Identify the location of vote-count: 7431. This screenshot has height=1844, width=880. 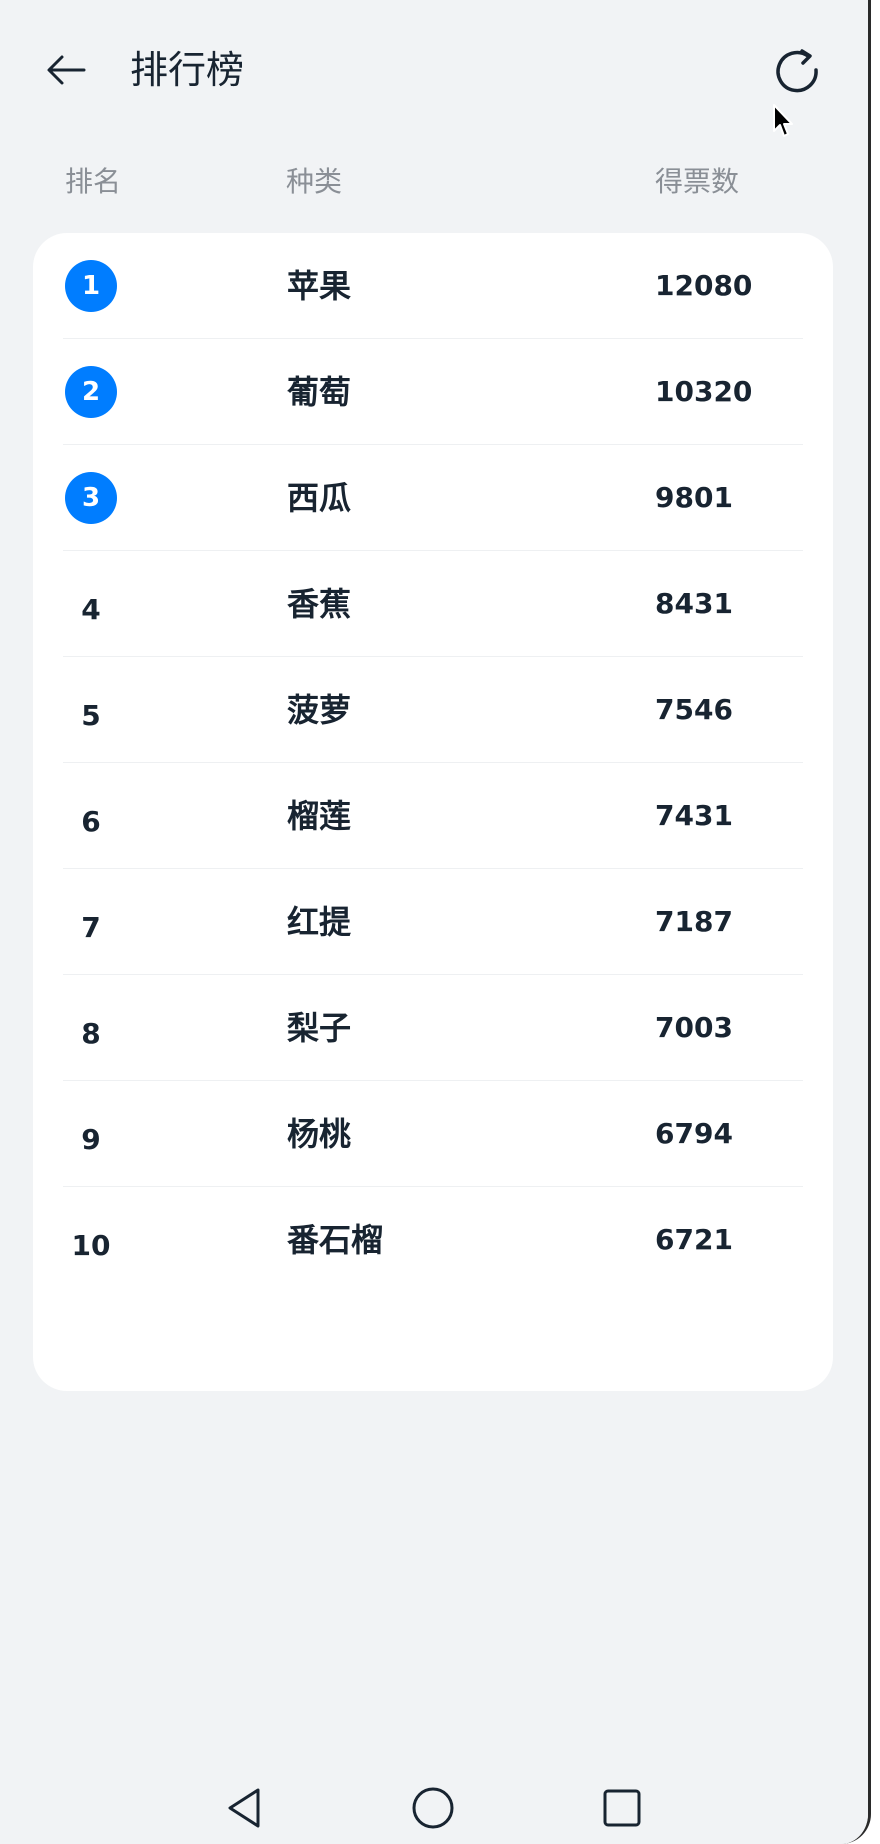
(694, 815).